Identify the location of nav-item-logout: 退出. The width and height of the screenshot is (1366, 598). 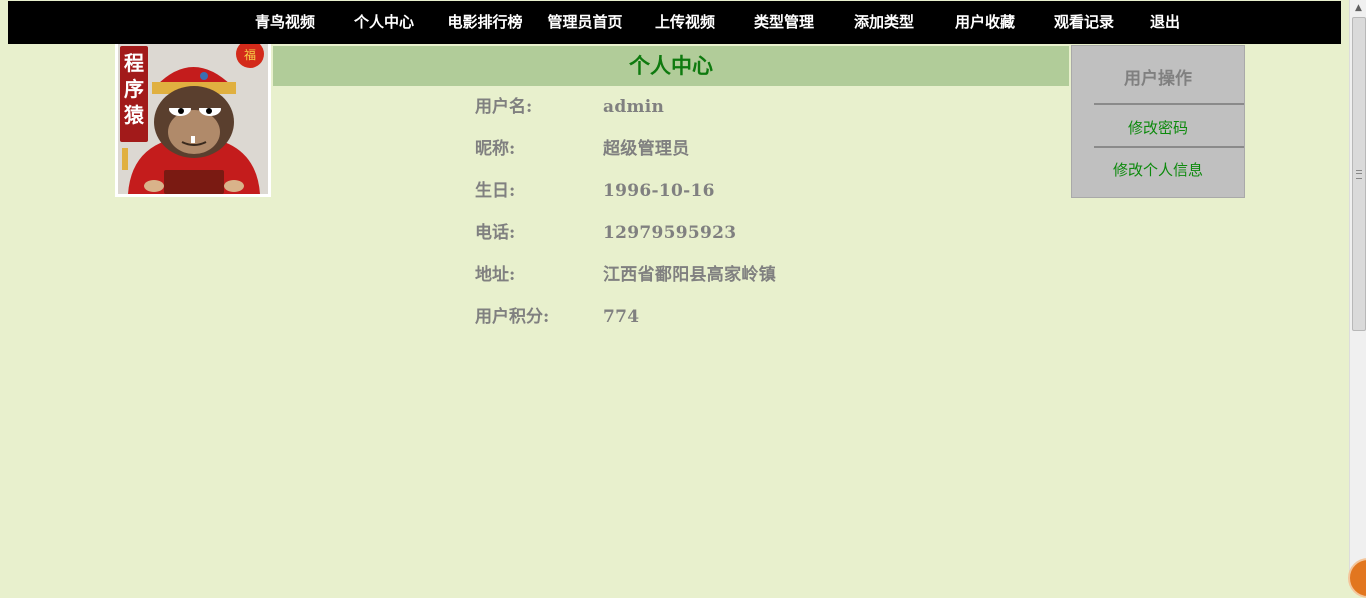
(1165, 22).